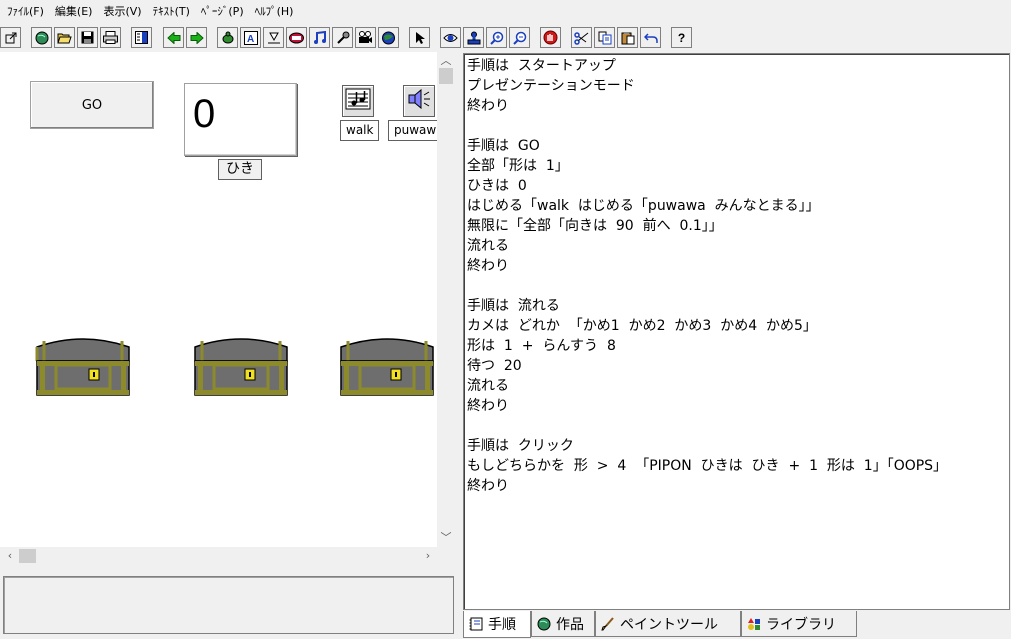  Describe the element at coordinates (124, 12) in the screenshot. I see `menu-view: 表示(V)` at that location.